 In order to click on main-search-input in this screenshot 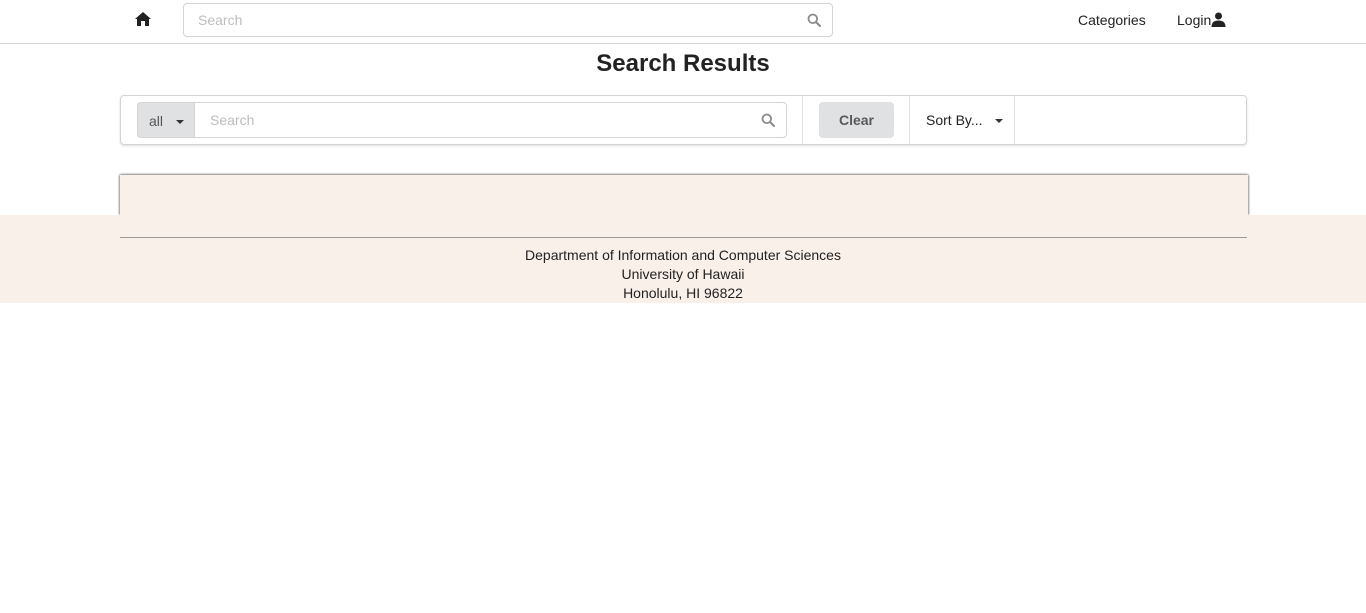, I will do `click(470, 120)`.